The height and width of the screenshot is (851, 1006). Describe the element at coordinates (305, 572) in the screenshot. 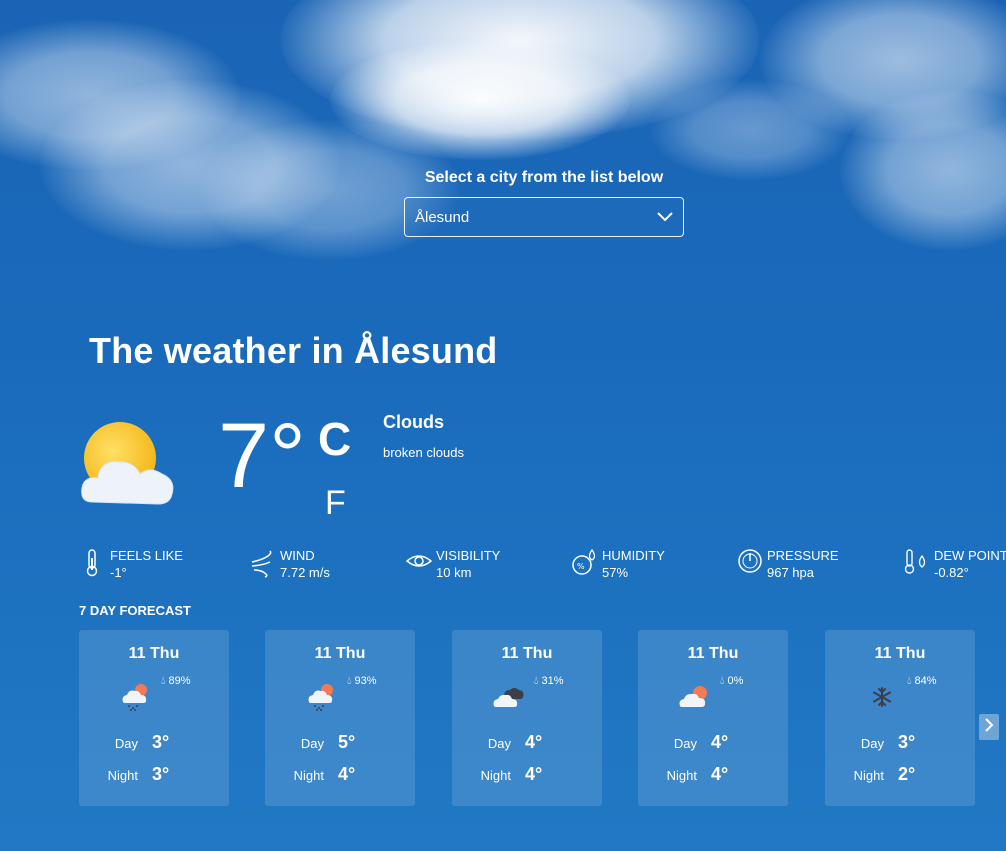

I see `stat-value: 7.72 m/s` at that location.